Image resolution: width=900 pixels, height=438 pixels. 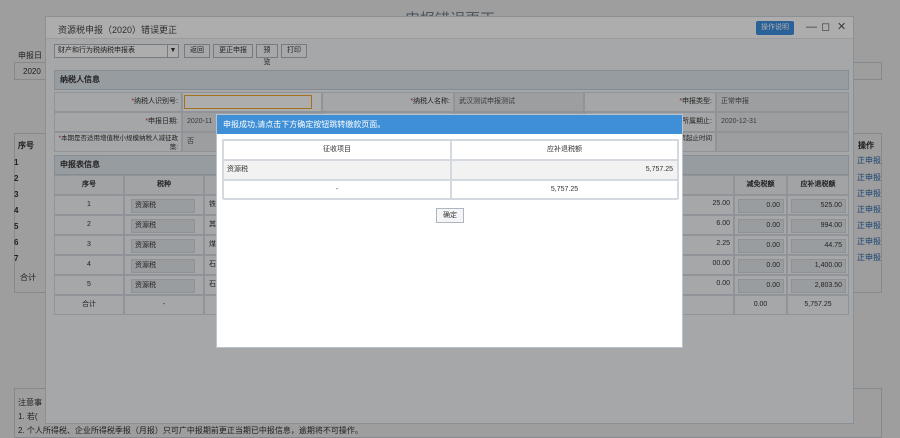 I want to click on popup-message: 申报成功,请点击下方确定按钮跳转缴款页面。, so click(x=449, y=124).